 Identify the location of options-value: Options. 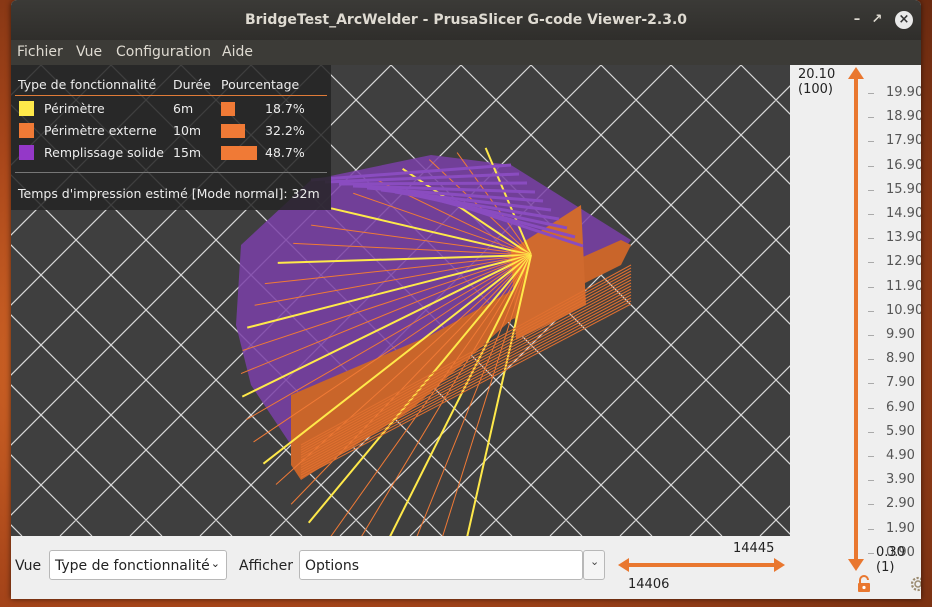
(332, 566).